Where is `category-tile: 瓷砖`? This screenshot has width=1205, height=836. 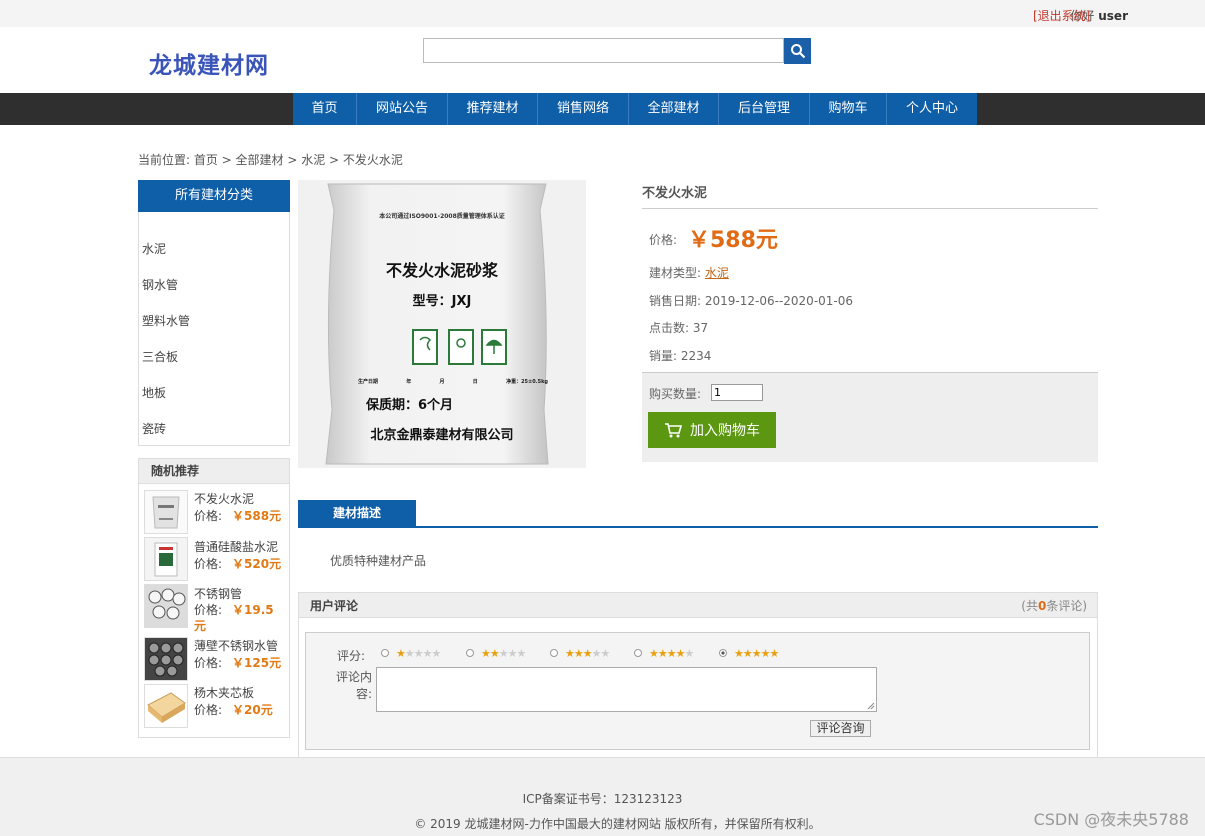
category-tile: 瓷砖 is located at coordinates (154, 428).